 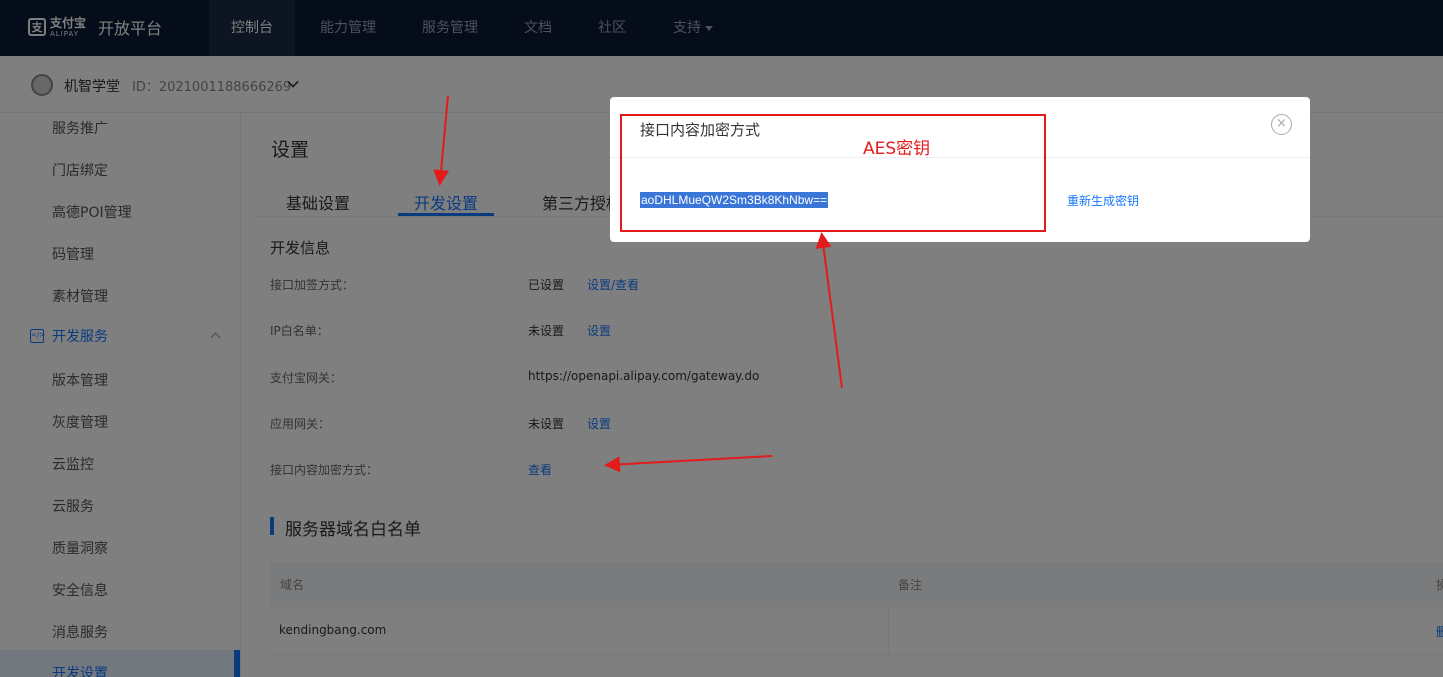 I want to click on annotation-label: AES密钥, so click(x=897, y=149).